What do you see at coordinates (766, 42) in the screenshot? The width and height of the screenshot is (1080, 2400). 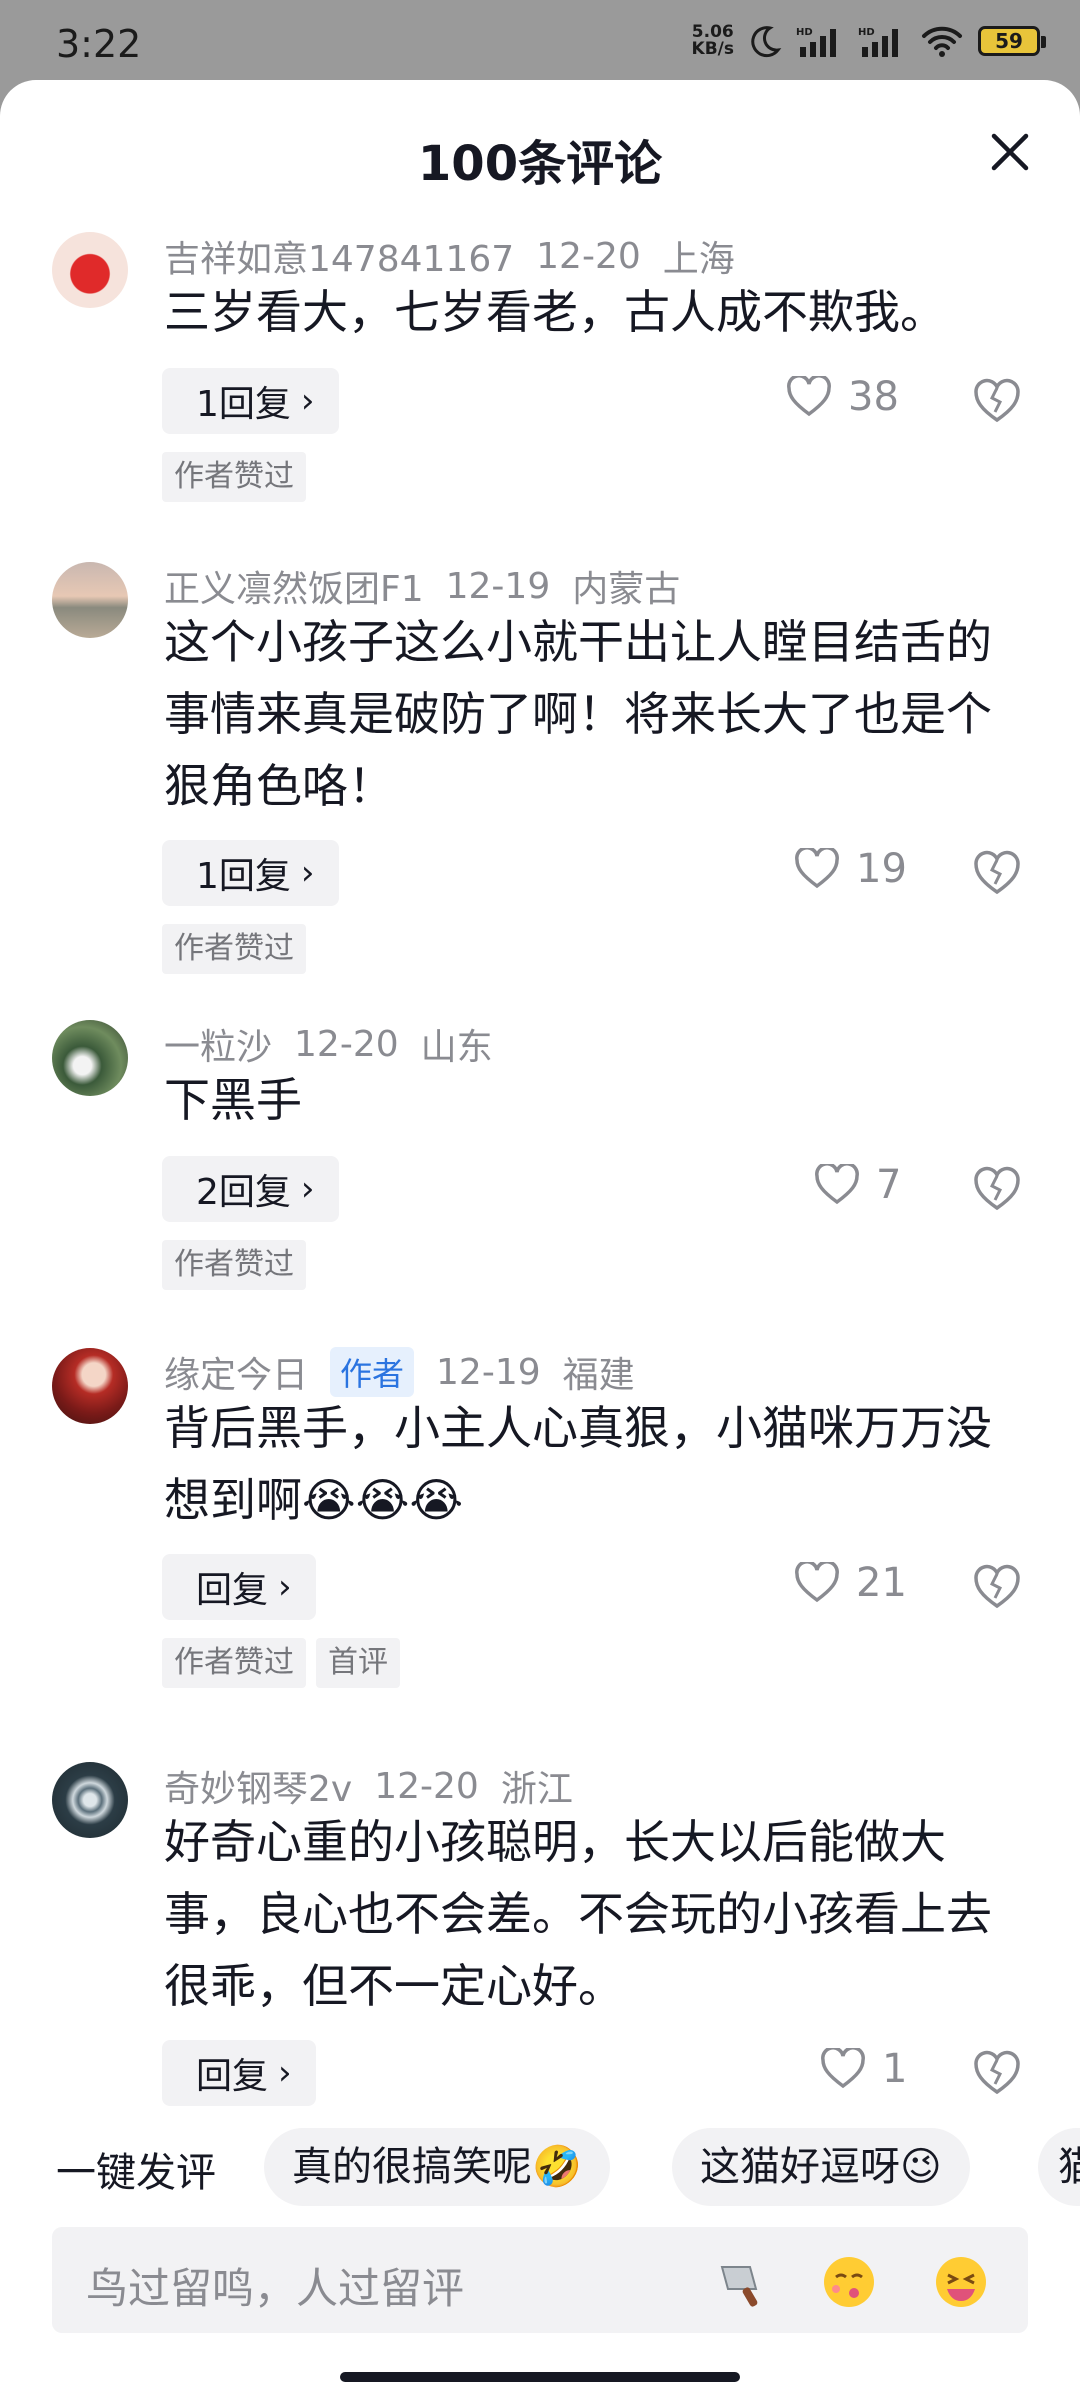 I see `moon-icon` at bounding box center [766, 42].